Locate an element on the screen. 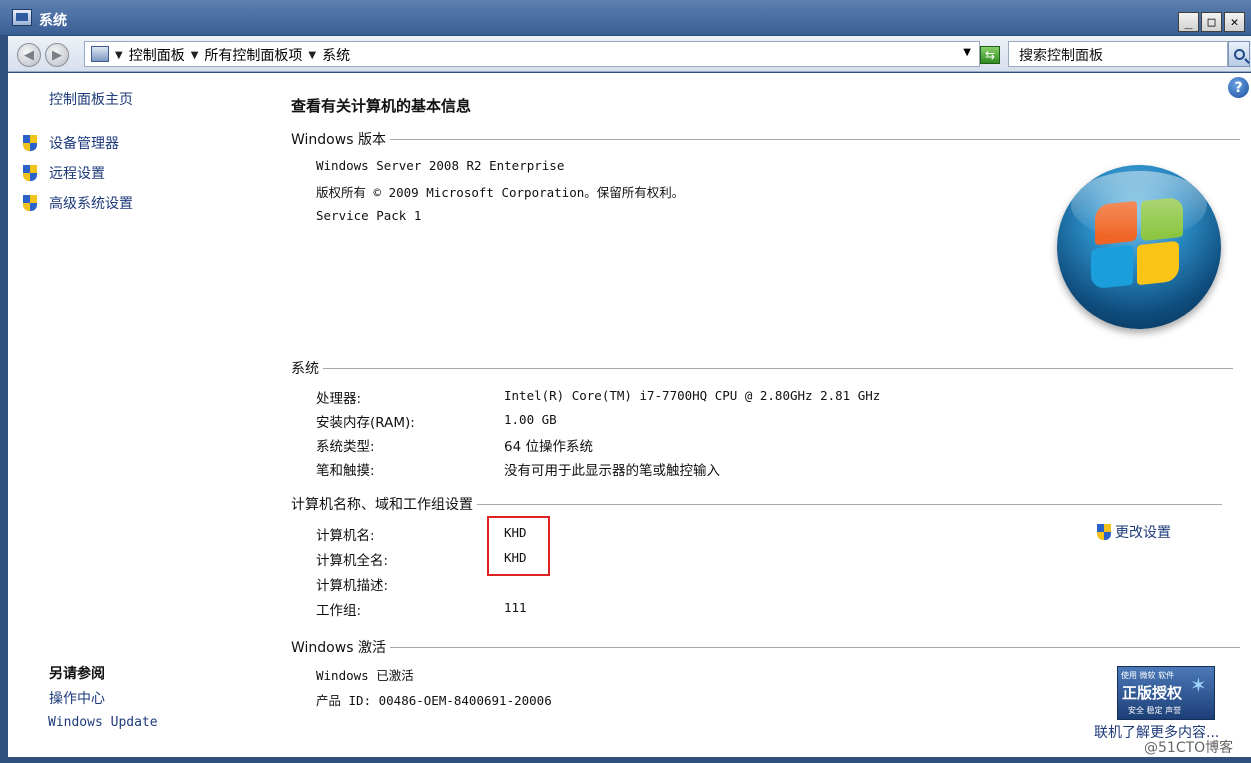 The width and height of the screenshot is (1251, 763). refresh-button: ⇆ is located at coordinates (990, 55).